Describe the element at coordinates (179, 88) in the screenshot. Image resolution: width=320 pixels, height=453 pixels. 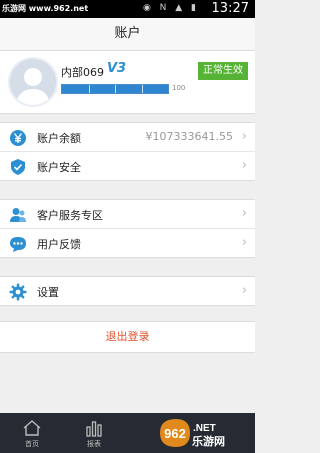
I see `progress-value: 100` at that location.